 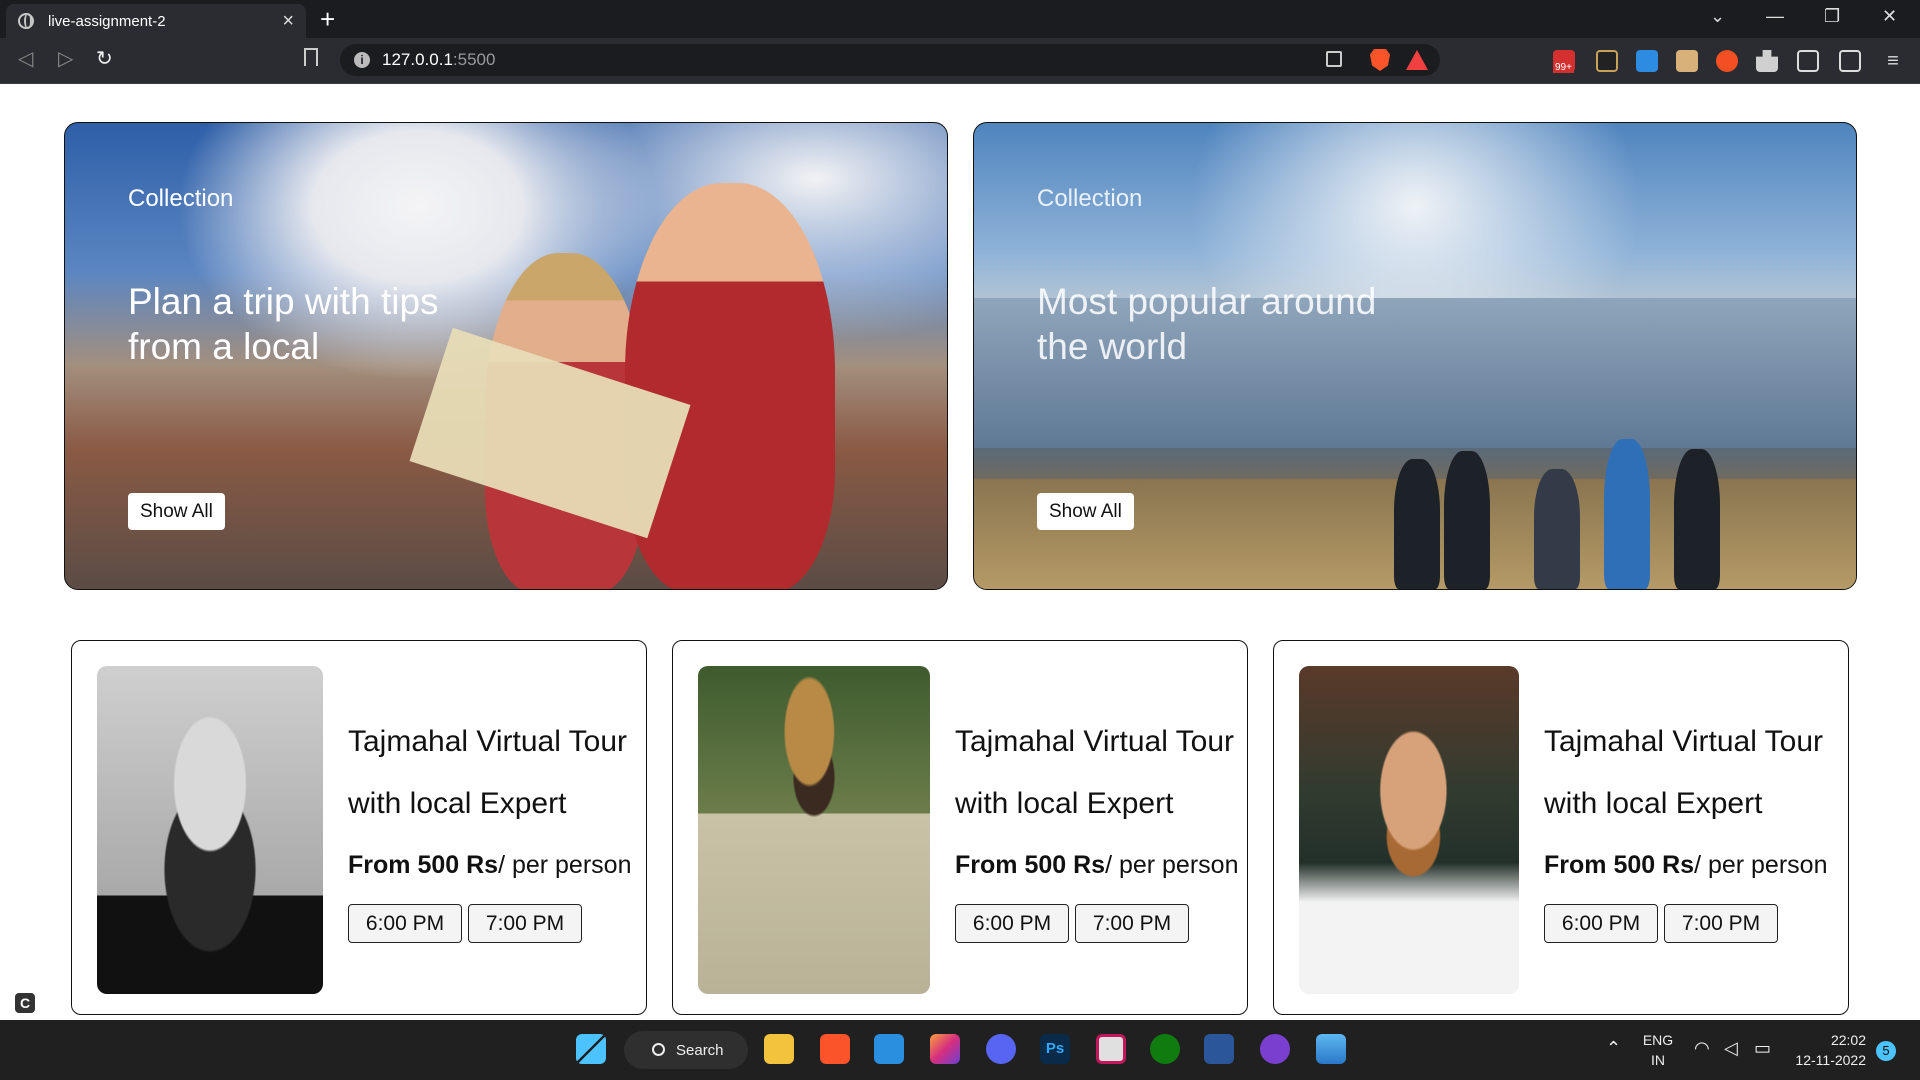 What do you see at coordinates (1111, 1049) in the screenshot?
I see `app-v-icon` at bounding box center [1111, 1049].